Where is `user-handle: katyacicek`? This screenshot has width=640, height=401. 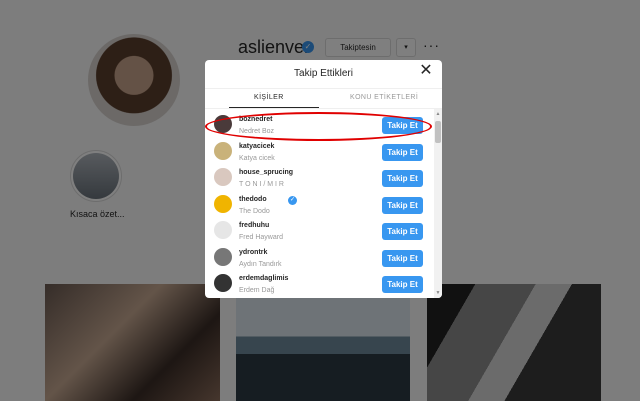 user-handle: katyacicek is located at coordinates (256, 146).